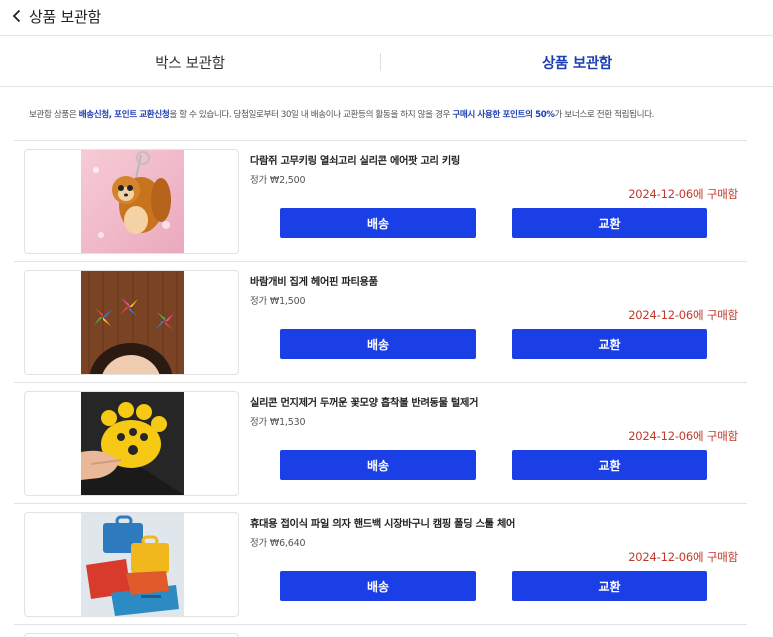  I want to click on tab-box-storage: 박스 보관함, so click(190, 62).